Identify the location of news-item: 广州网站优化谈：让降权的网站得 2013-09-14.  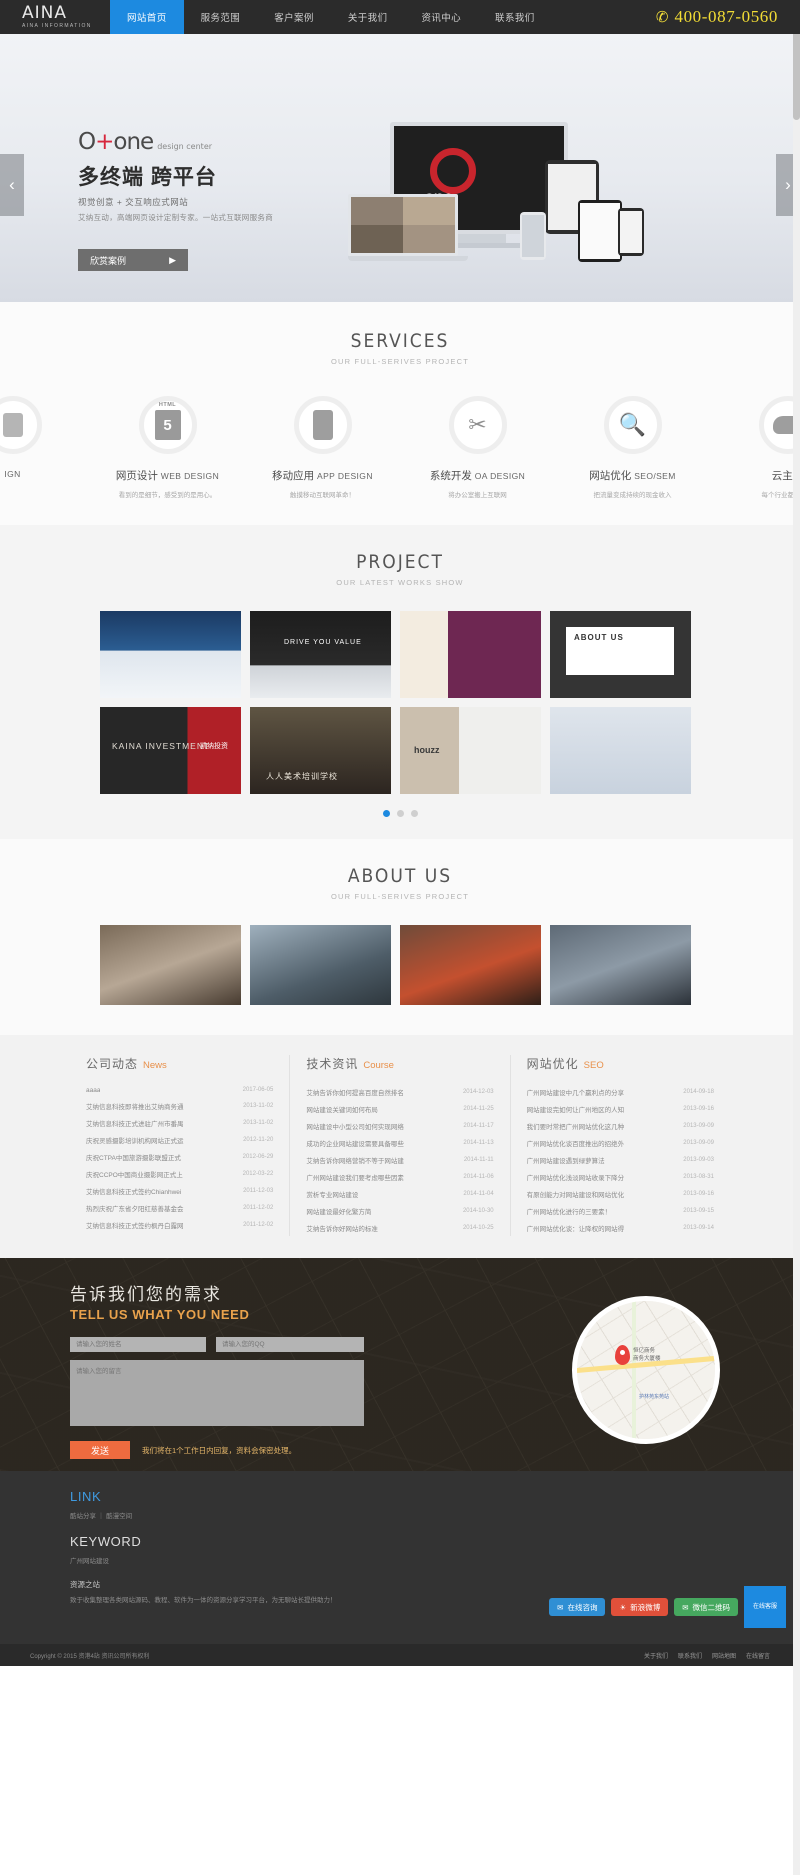
(620, 1227).